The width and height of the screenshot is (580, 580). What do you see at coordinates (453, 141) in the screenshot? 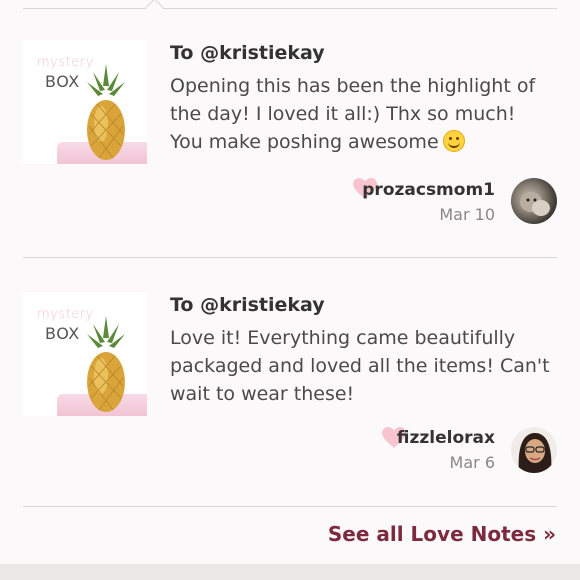
I see `smiling-face-icon` at bounding box center [453, 141].